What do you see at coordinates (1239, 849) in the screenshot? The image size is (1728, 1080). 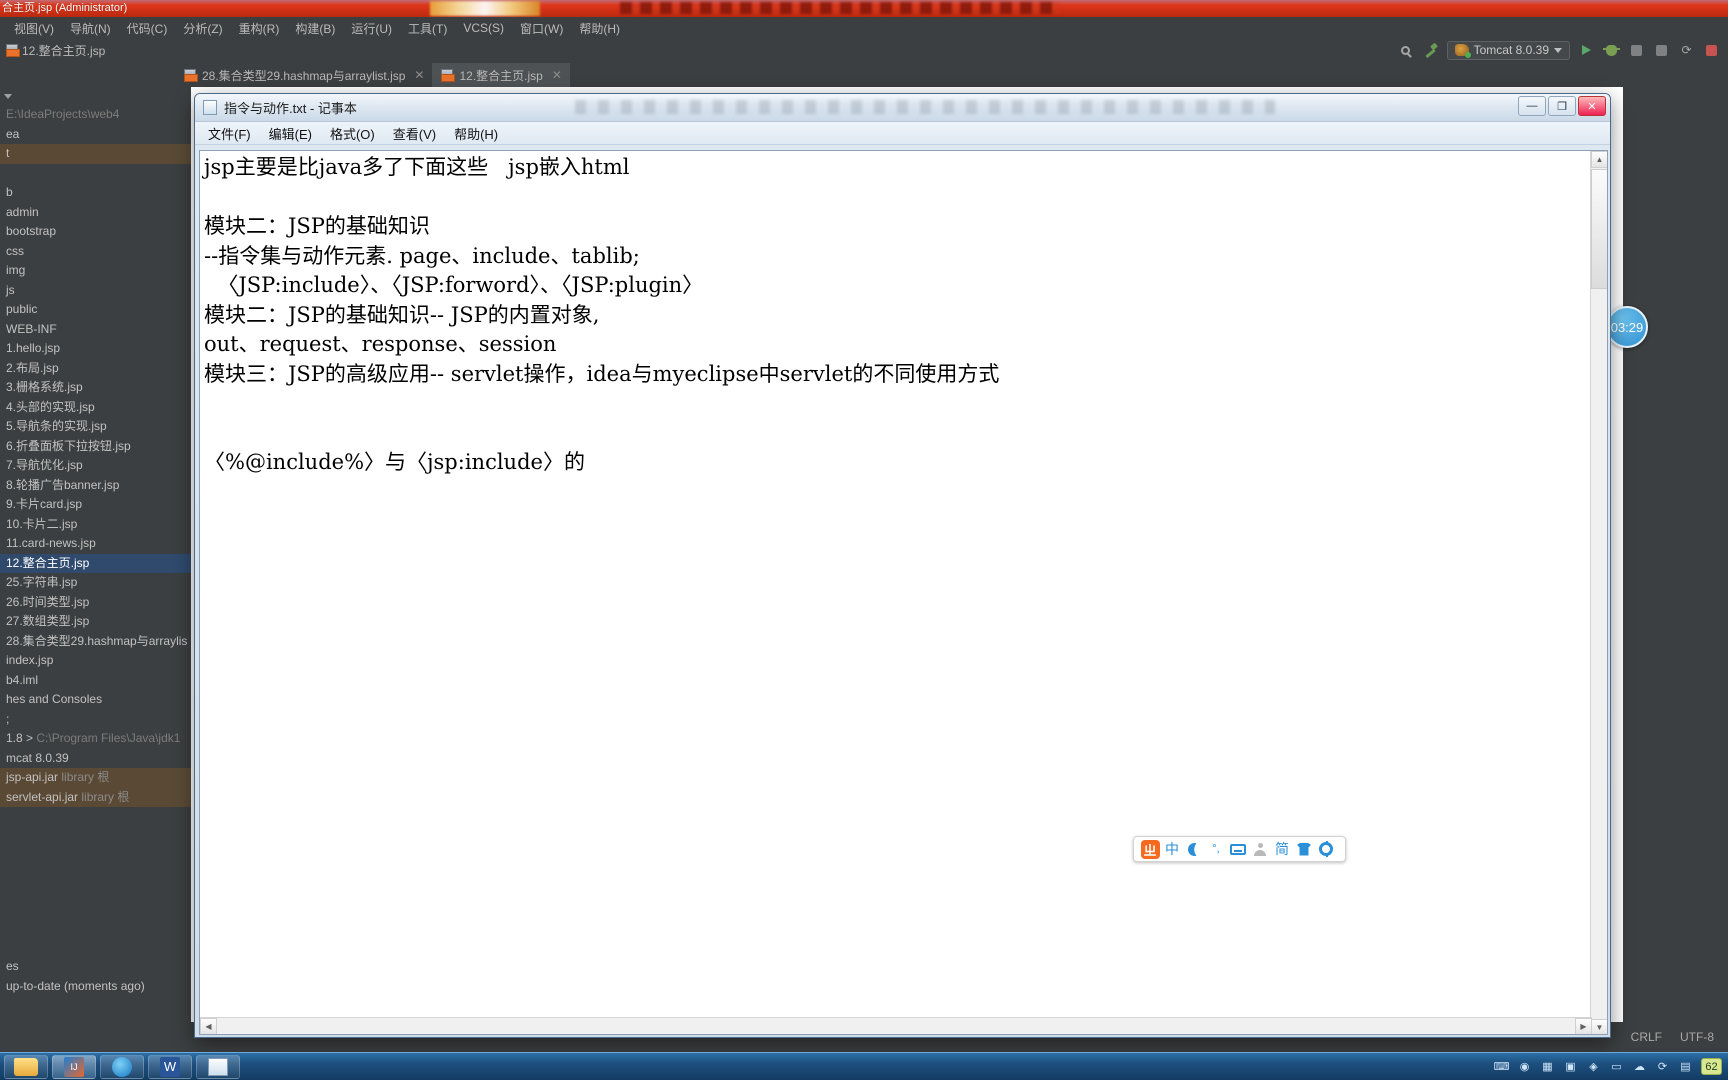 I see `ime-toolbar: ㄓ 中 °, 简` at bounding box center [1239, 849].